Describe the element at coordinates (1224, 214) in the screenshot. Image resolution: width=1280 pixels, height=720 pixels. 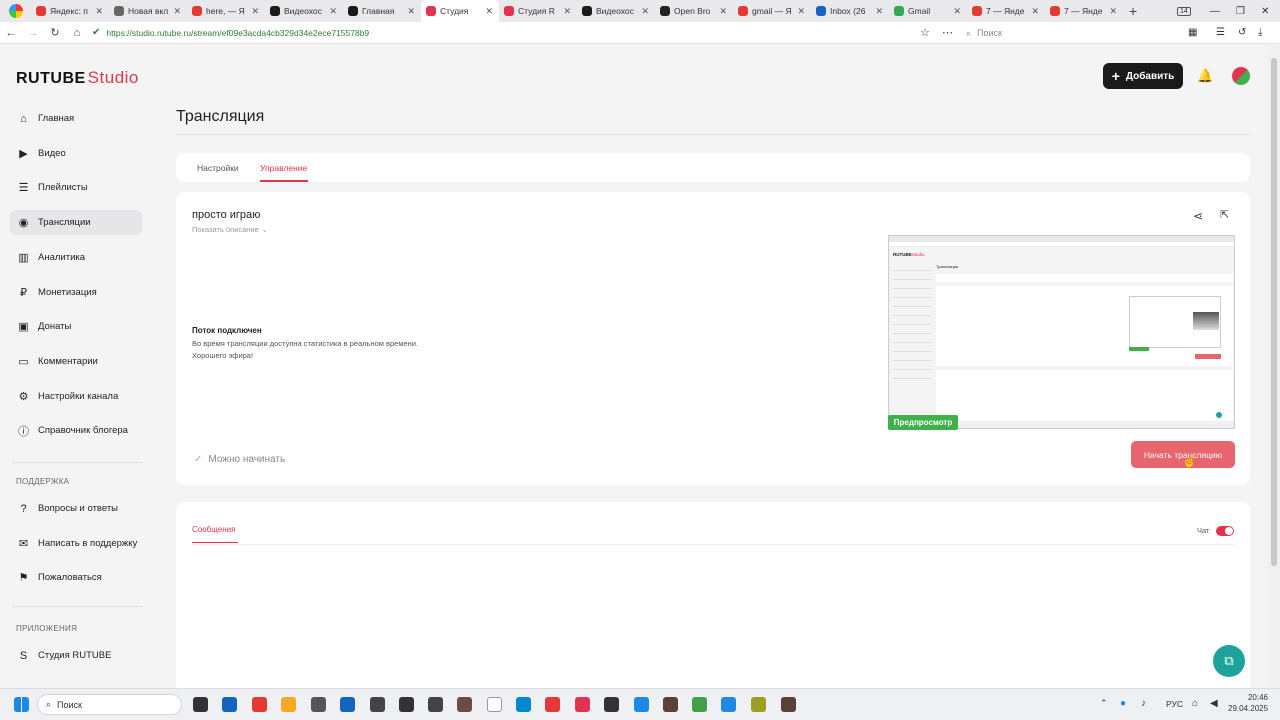
I see `external-link-icon: ⇱` at that location.